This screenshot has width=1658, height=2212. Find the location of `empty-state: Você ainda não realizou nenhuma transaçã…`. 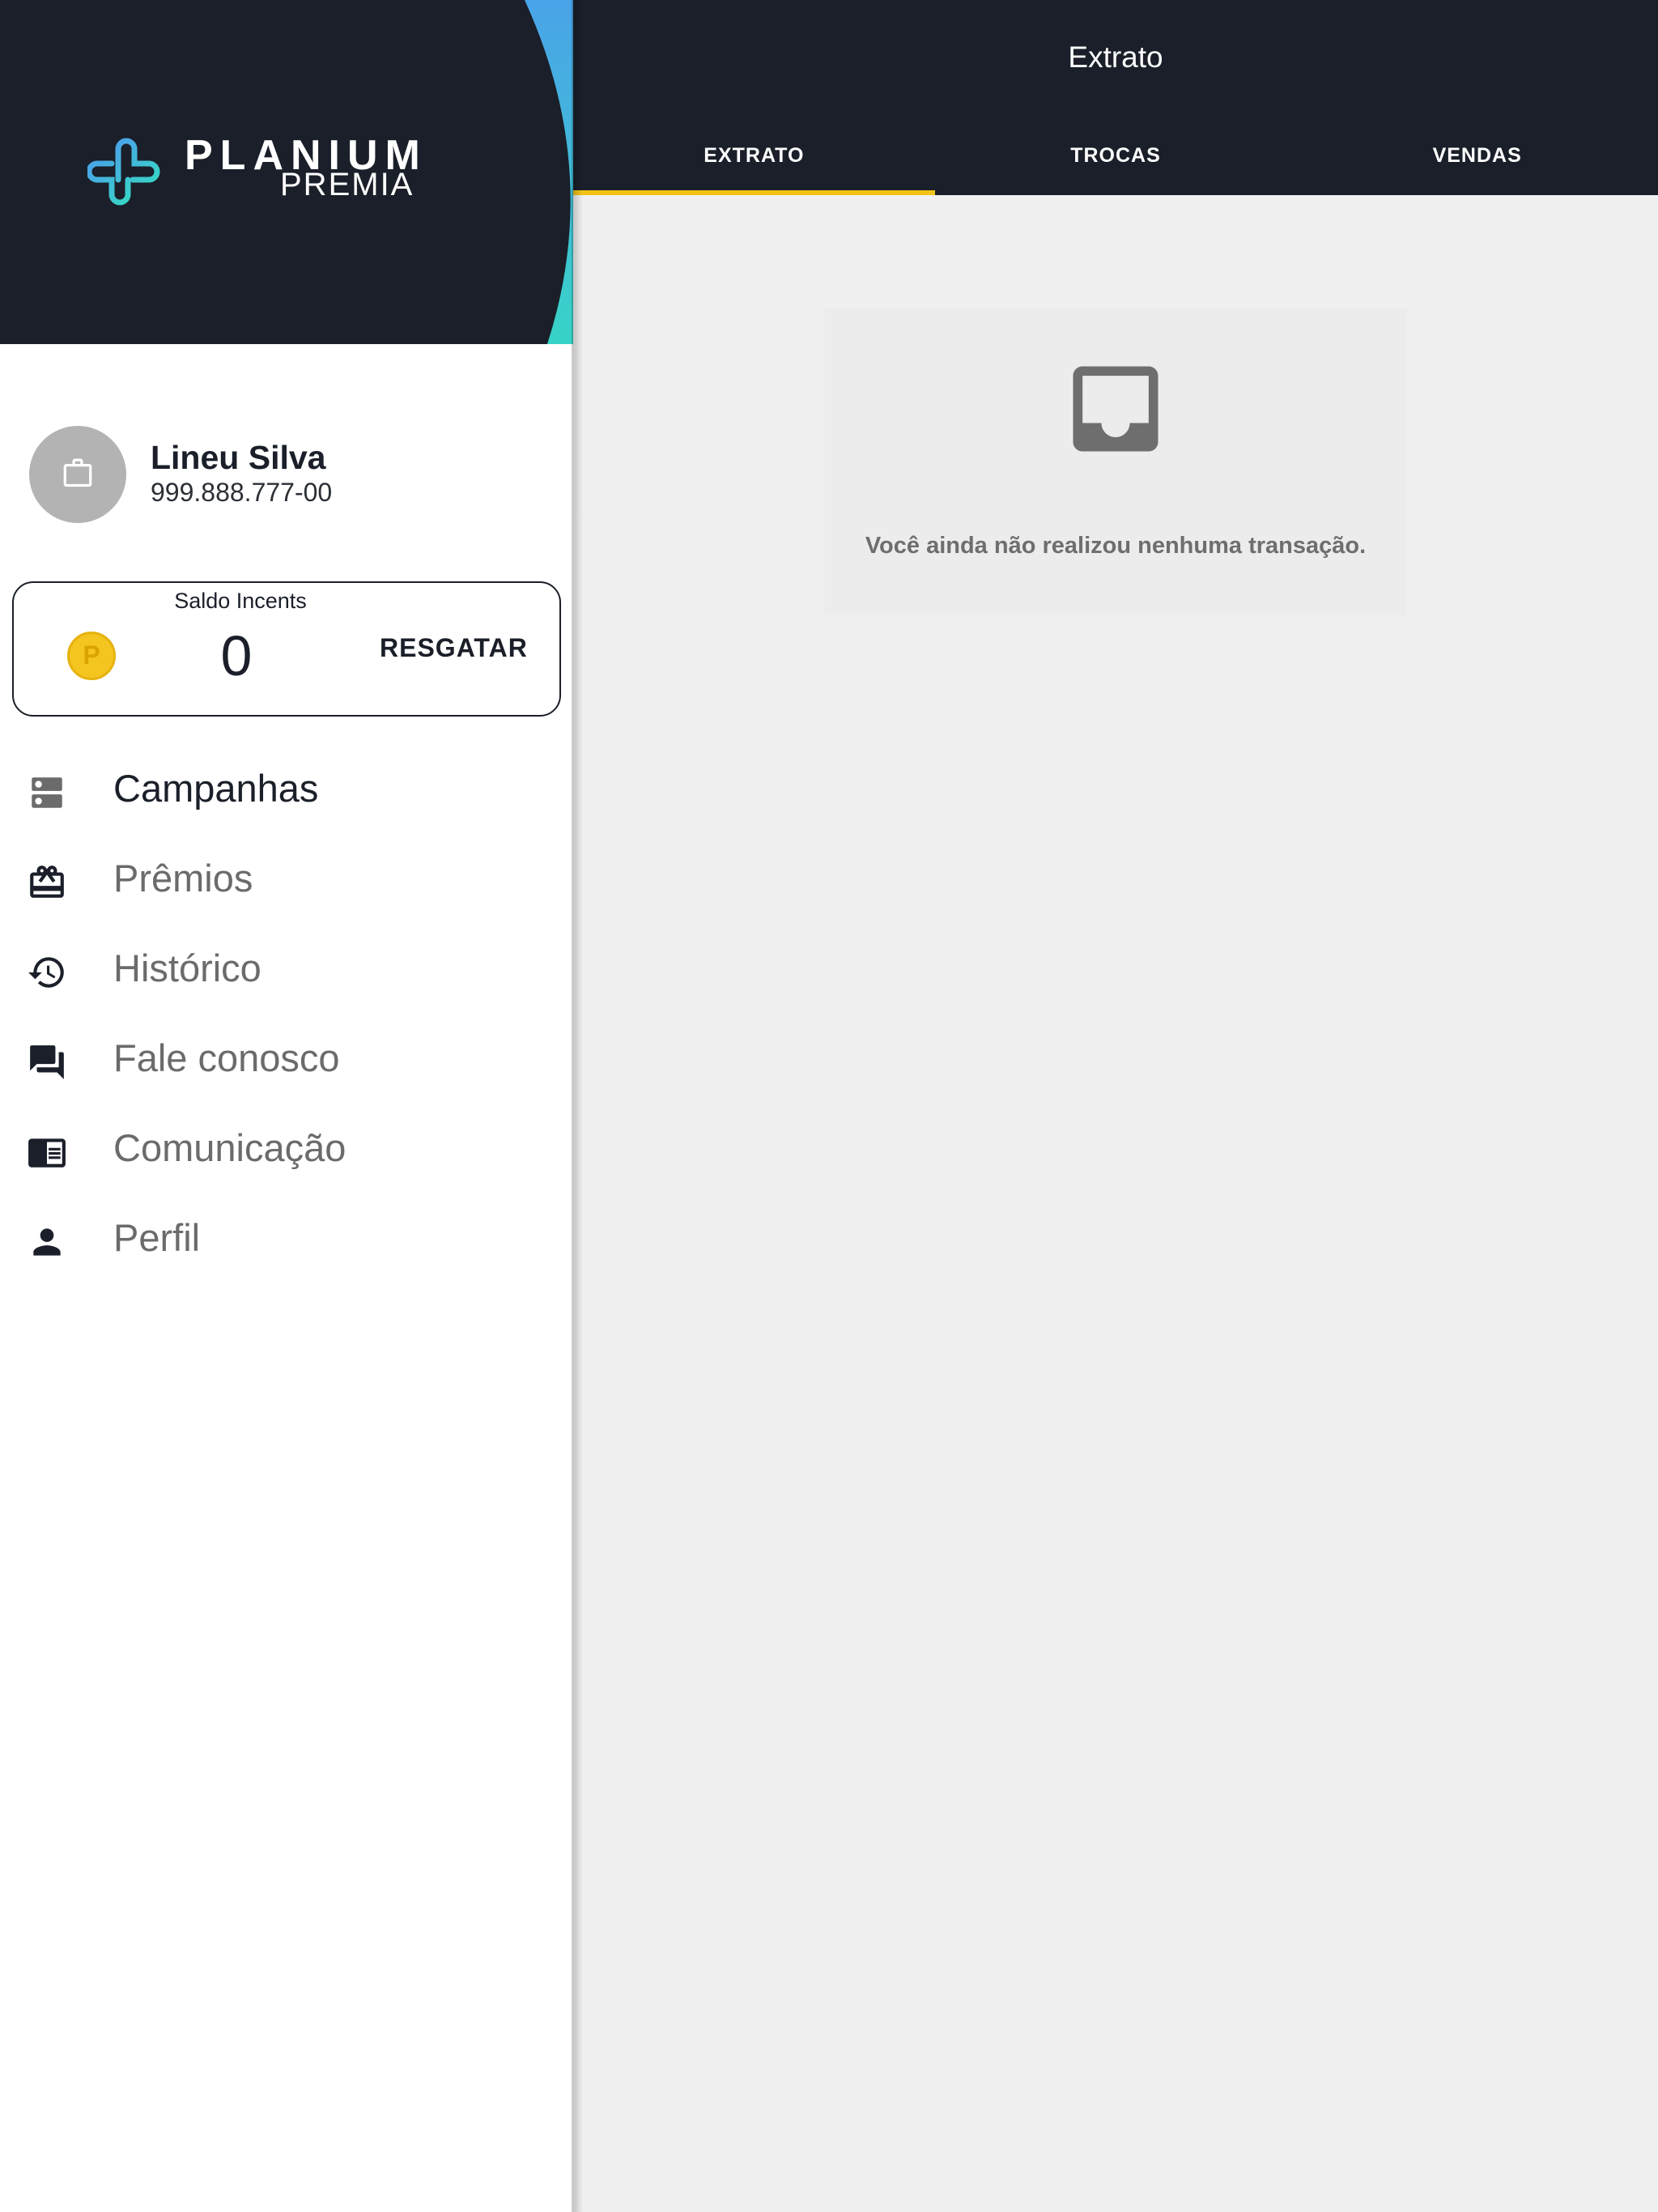

empty-state: Você ainda não realizou nenhuma transaçã… is located at coordinates (1115, 462).